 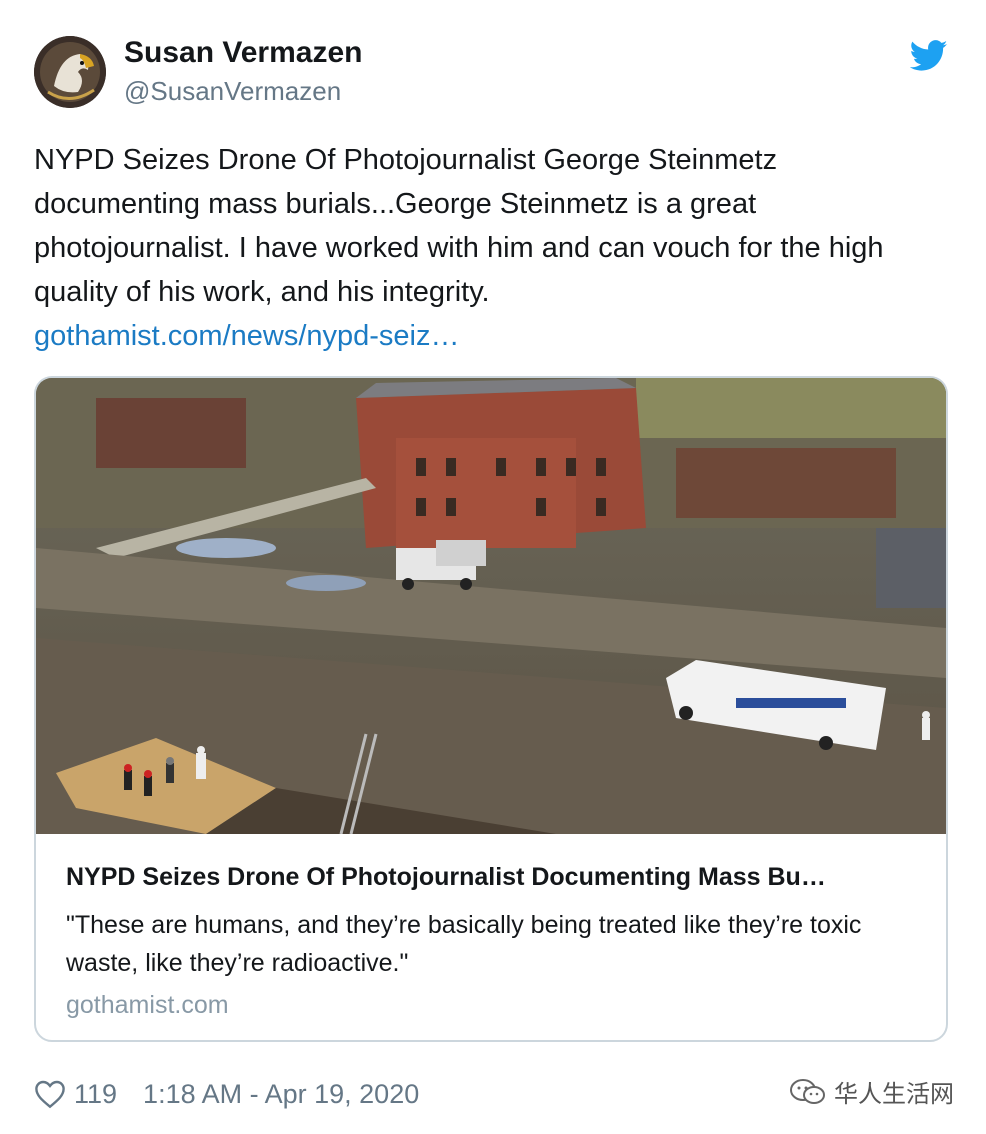 What do you see at coordinates (243, 53) in the screenshot?
I see `author-name: Susan Vermazen` at bounding box center [243, 53].